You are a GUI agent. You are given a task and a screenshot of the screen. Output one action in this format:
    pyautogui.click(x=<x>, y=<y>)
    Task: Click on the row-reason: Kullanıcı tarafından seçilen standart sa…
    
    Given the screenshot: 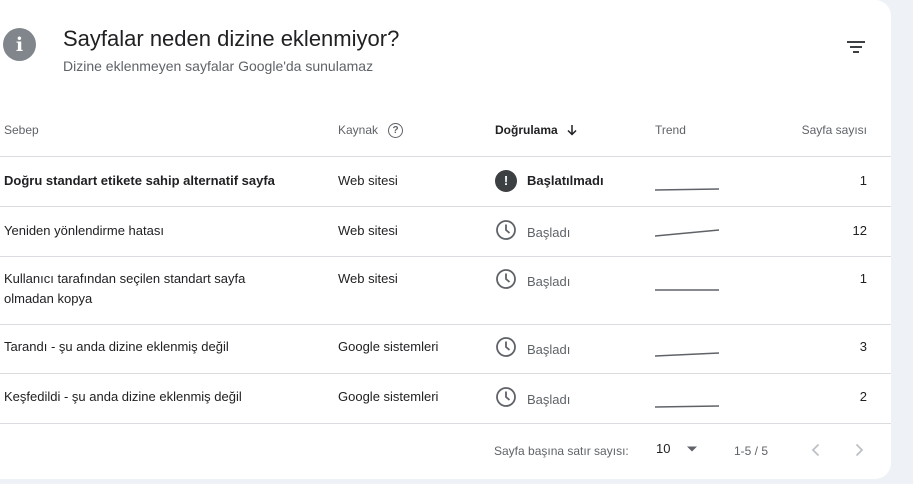 What is the action you would take?
    pyautogui.click(x=125, y=288)
    